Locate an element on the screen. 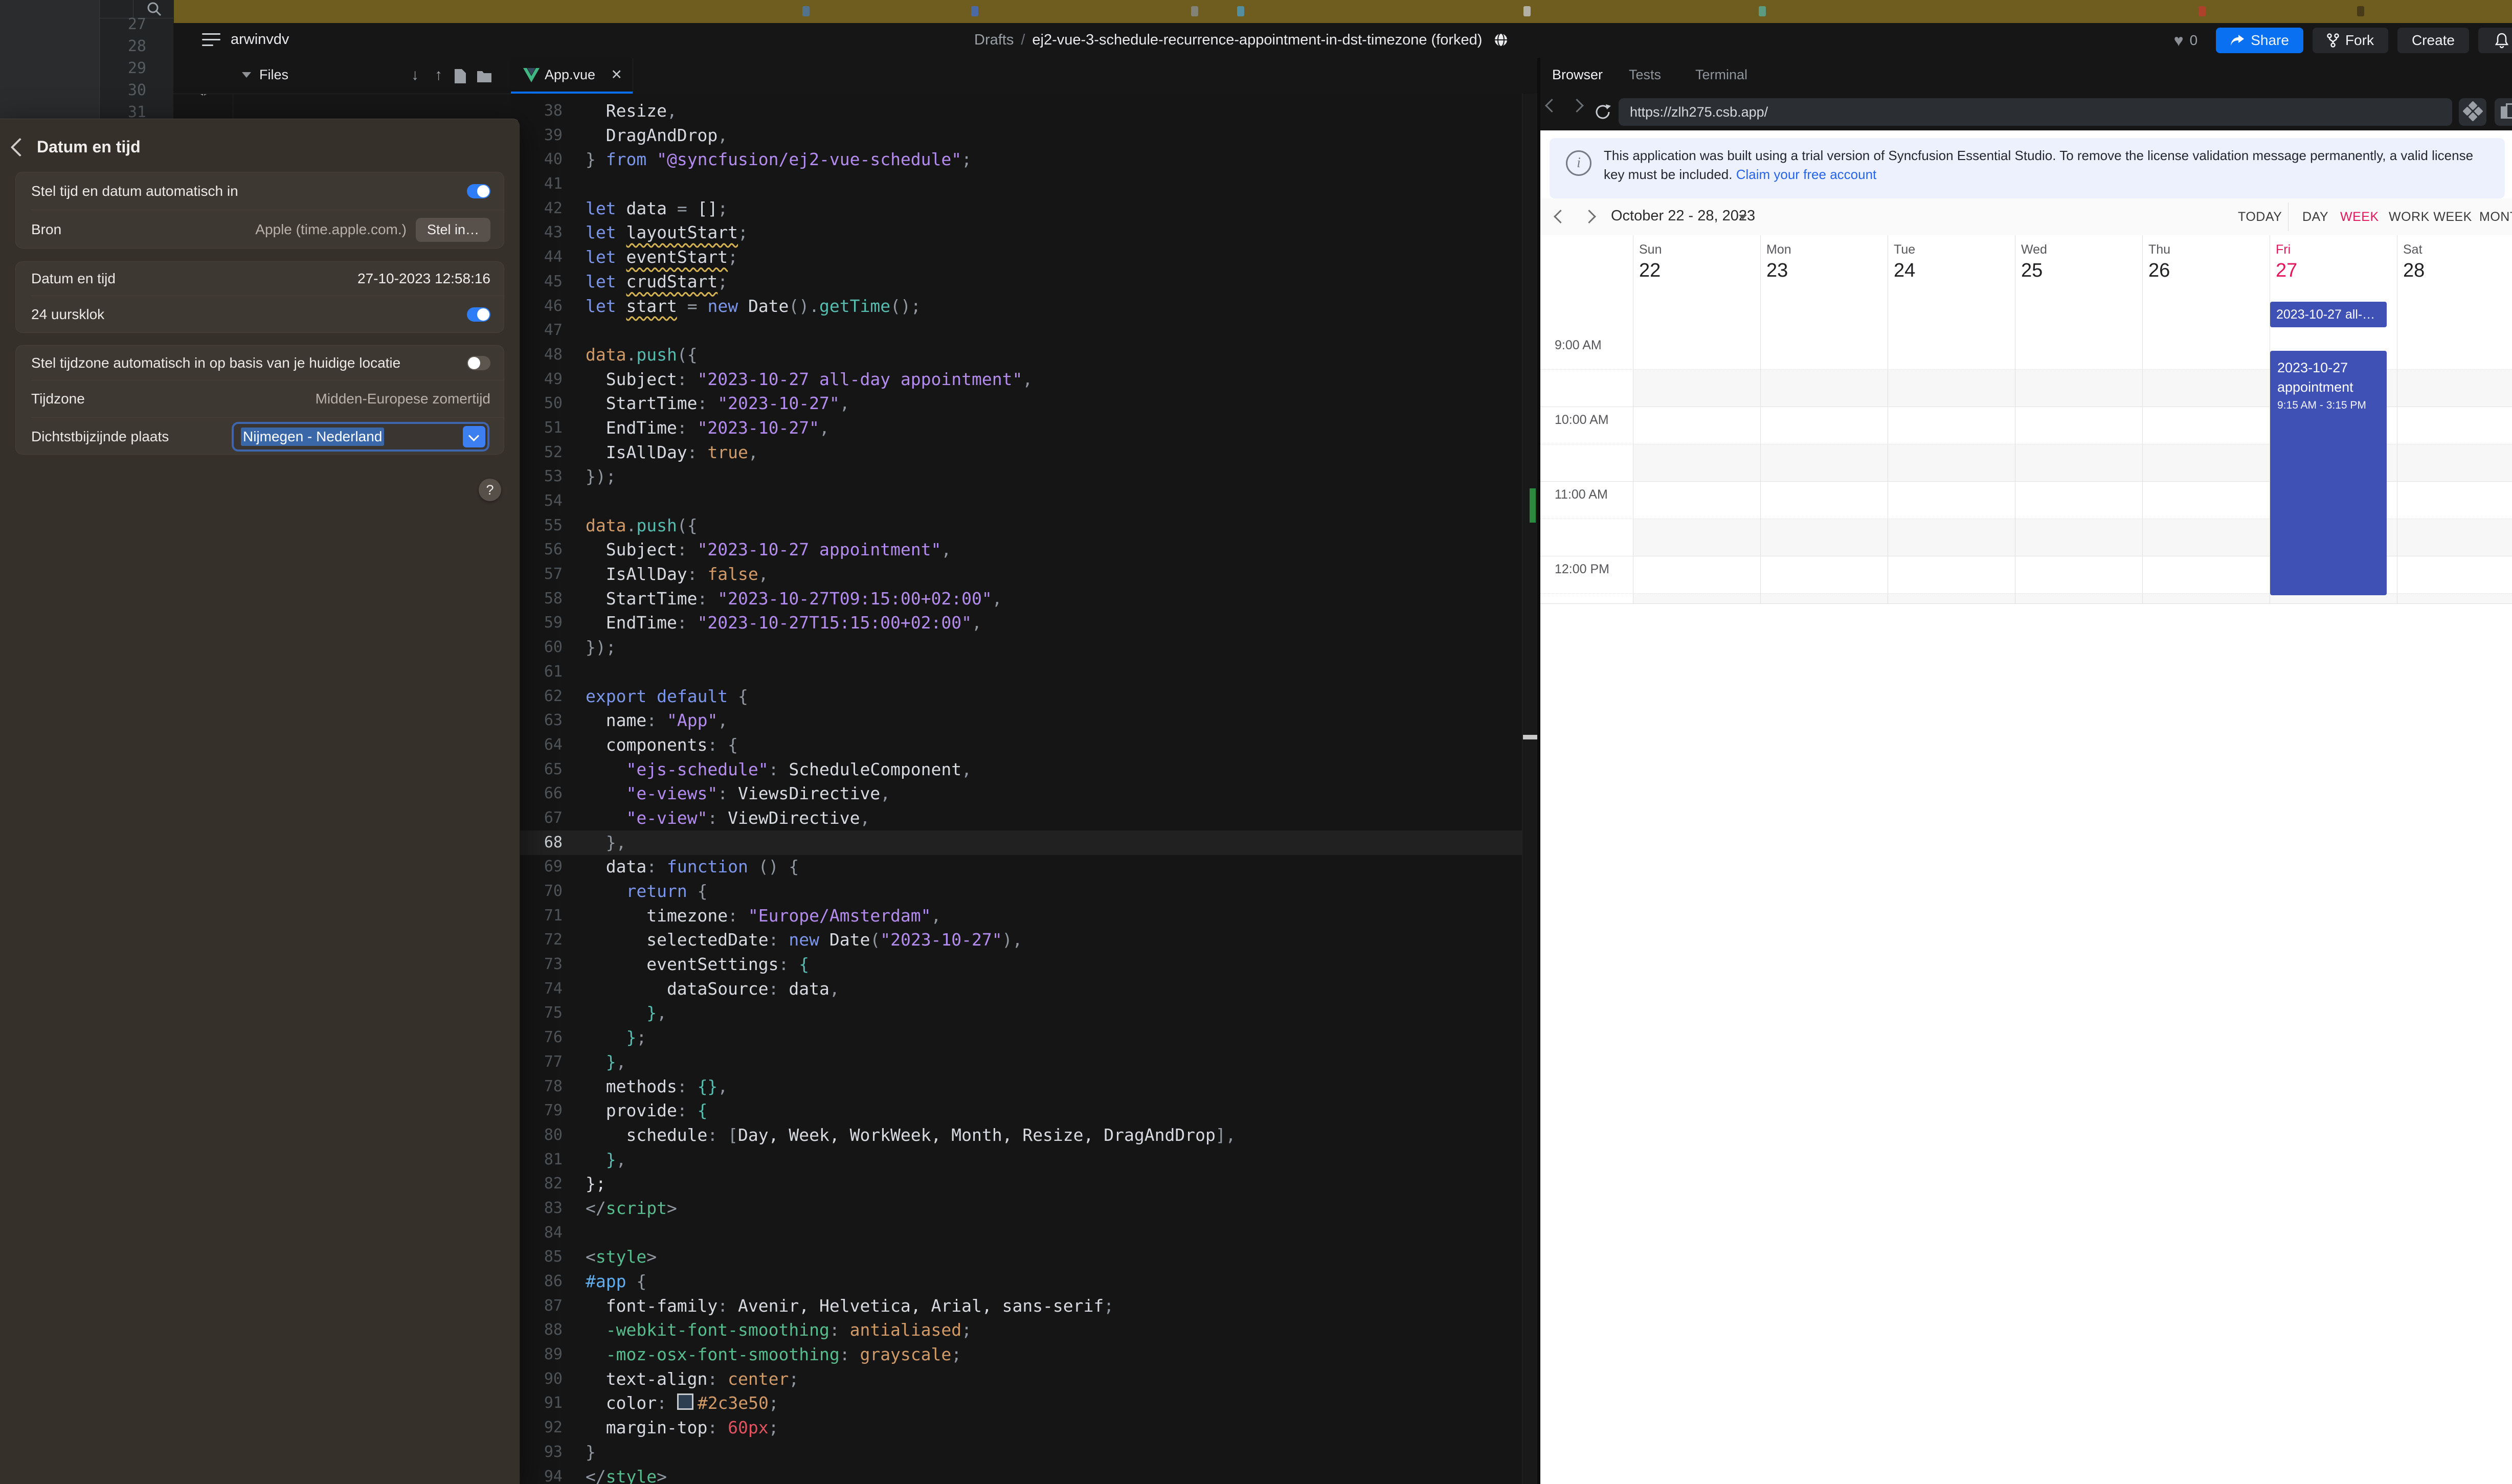  code-line: Resize, is located at coordinates (911, 111).